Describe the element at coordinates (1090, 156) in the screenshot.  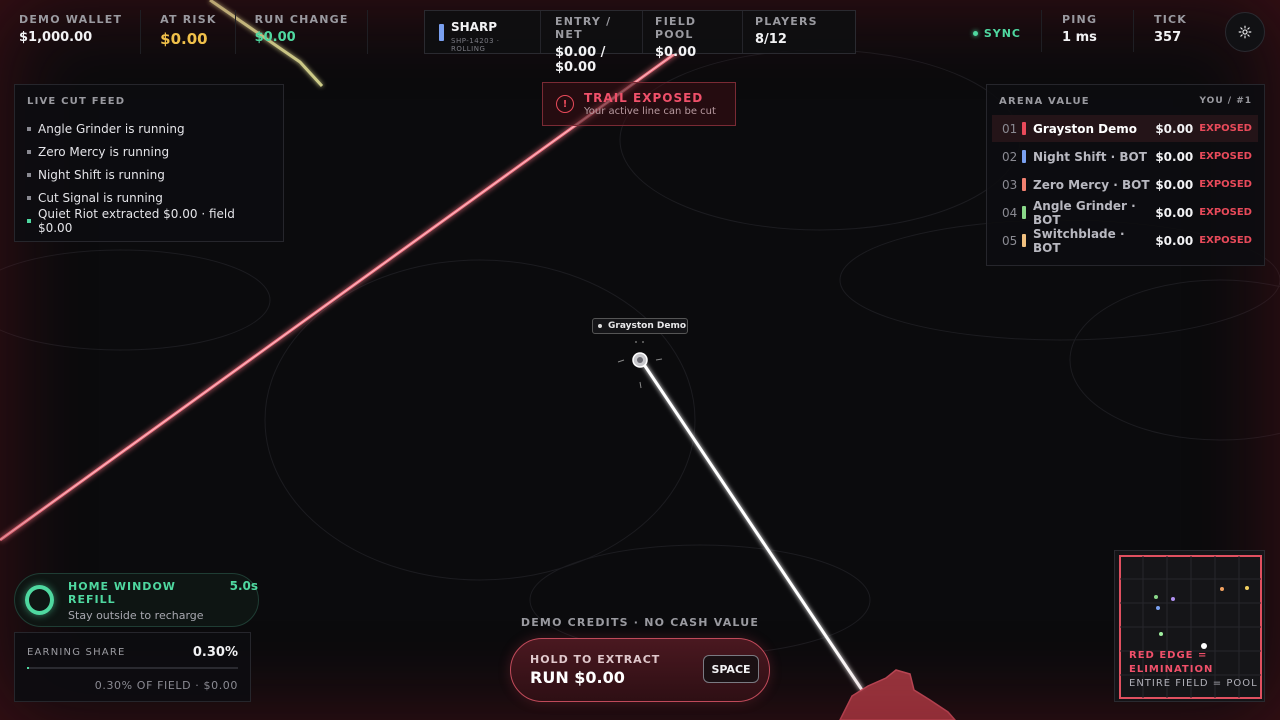
I see `player-name: Night Shift · BOT` at that location.